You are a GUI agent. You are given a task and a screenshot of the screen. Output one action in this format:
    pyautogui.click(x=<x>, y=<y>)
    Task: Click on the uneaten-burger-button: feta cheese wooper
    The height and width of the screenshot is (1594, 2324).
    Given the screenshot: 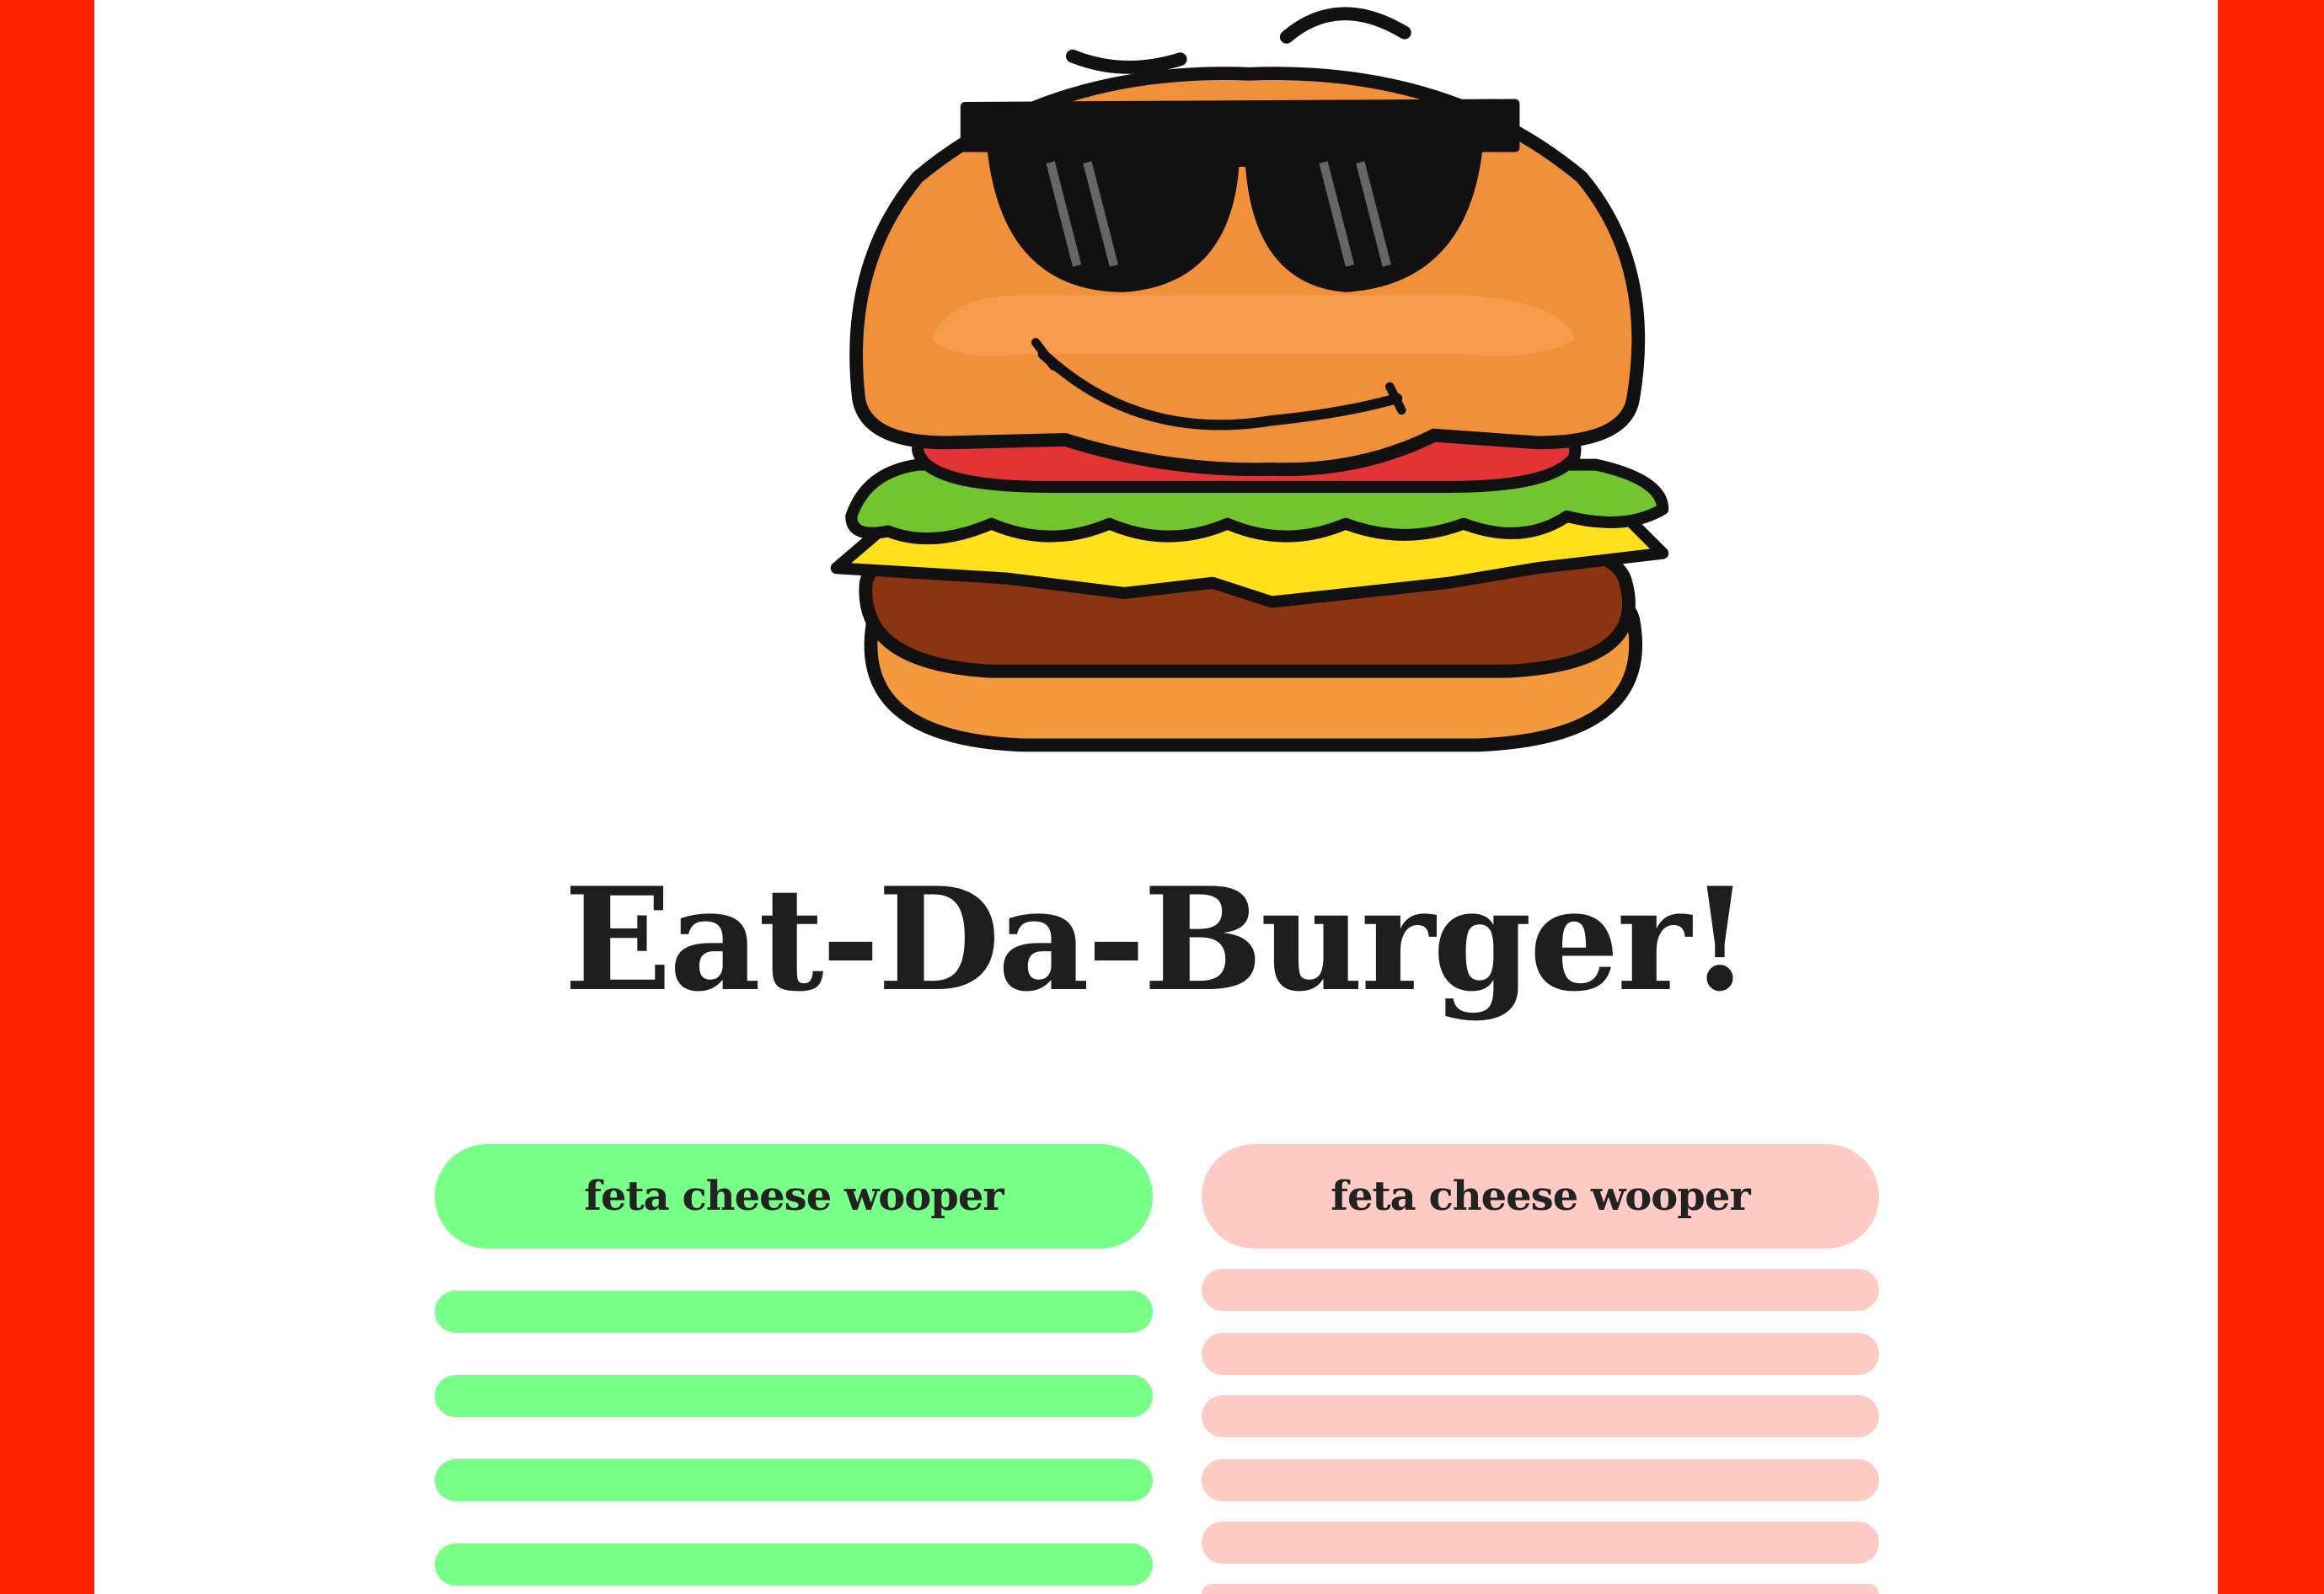 What is the action you would take?
    pyautogui.click(x=794, y=1196)
    